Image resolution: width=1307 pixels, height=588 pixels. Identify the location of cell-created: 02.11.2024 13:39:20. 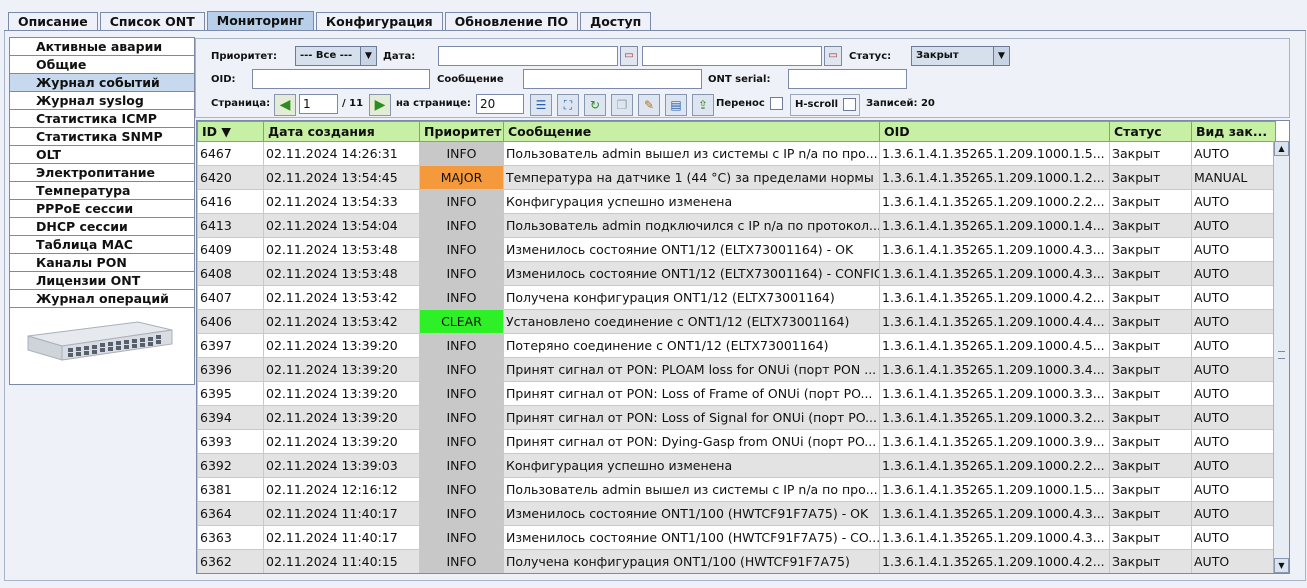
(341, 441).